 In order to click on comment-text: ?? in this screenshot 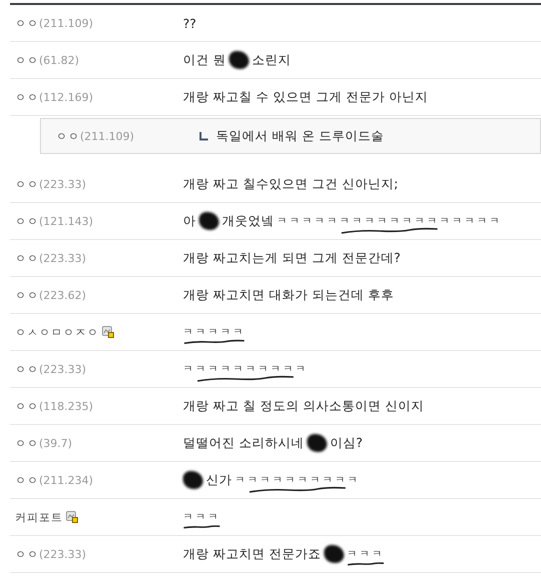, I will do `click(189, 23)`.